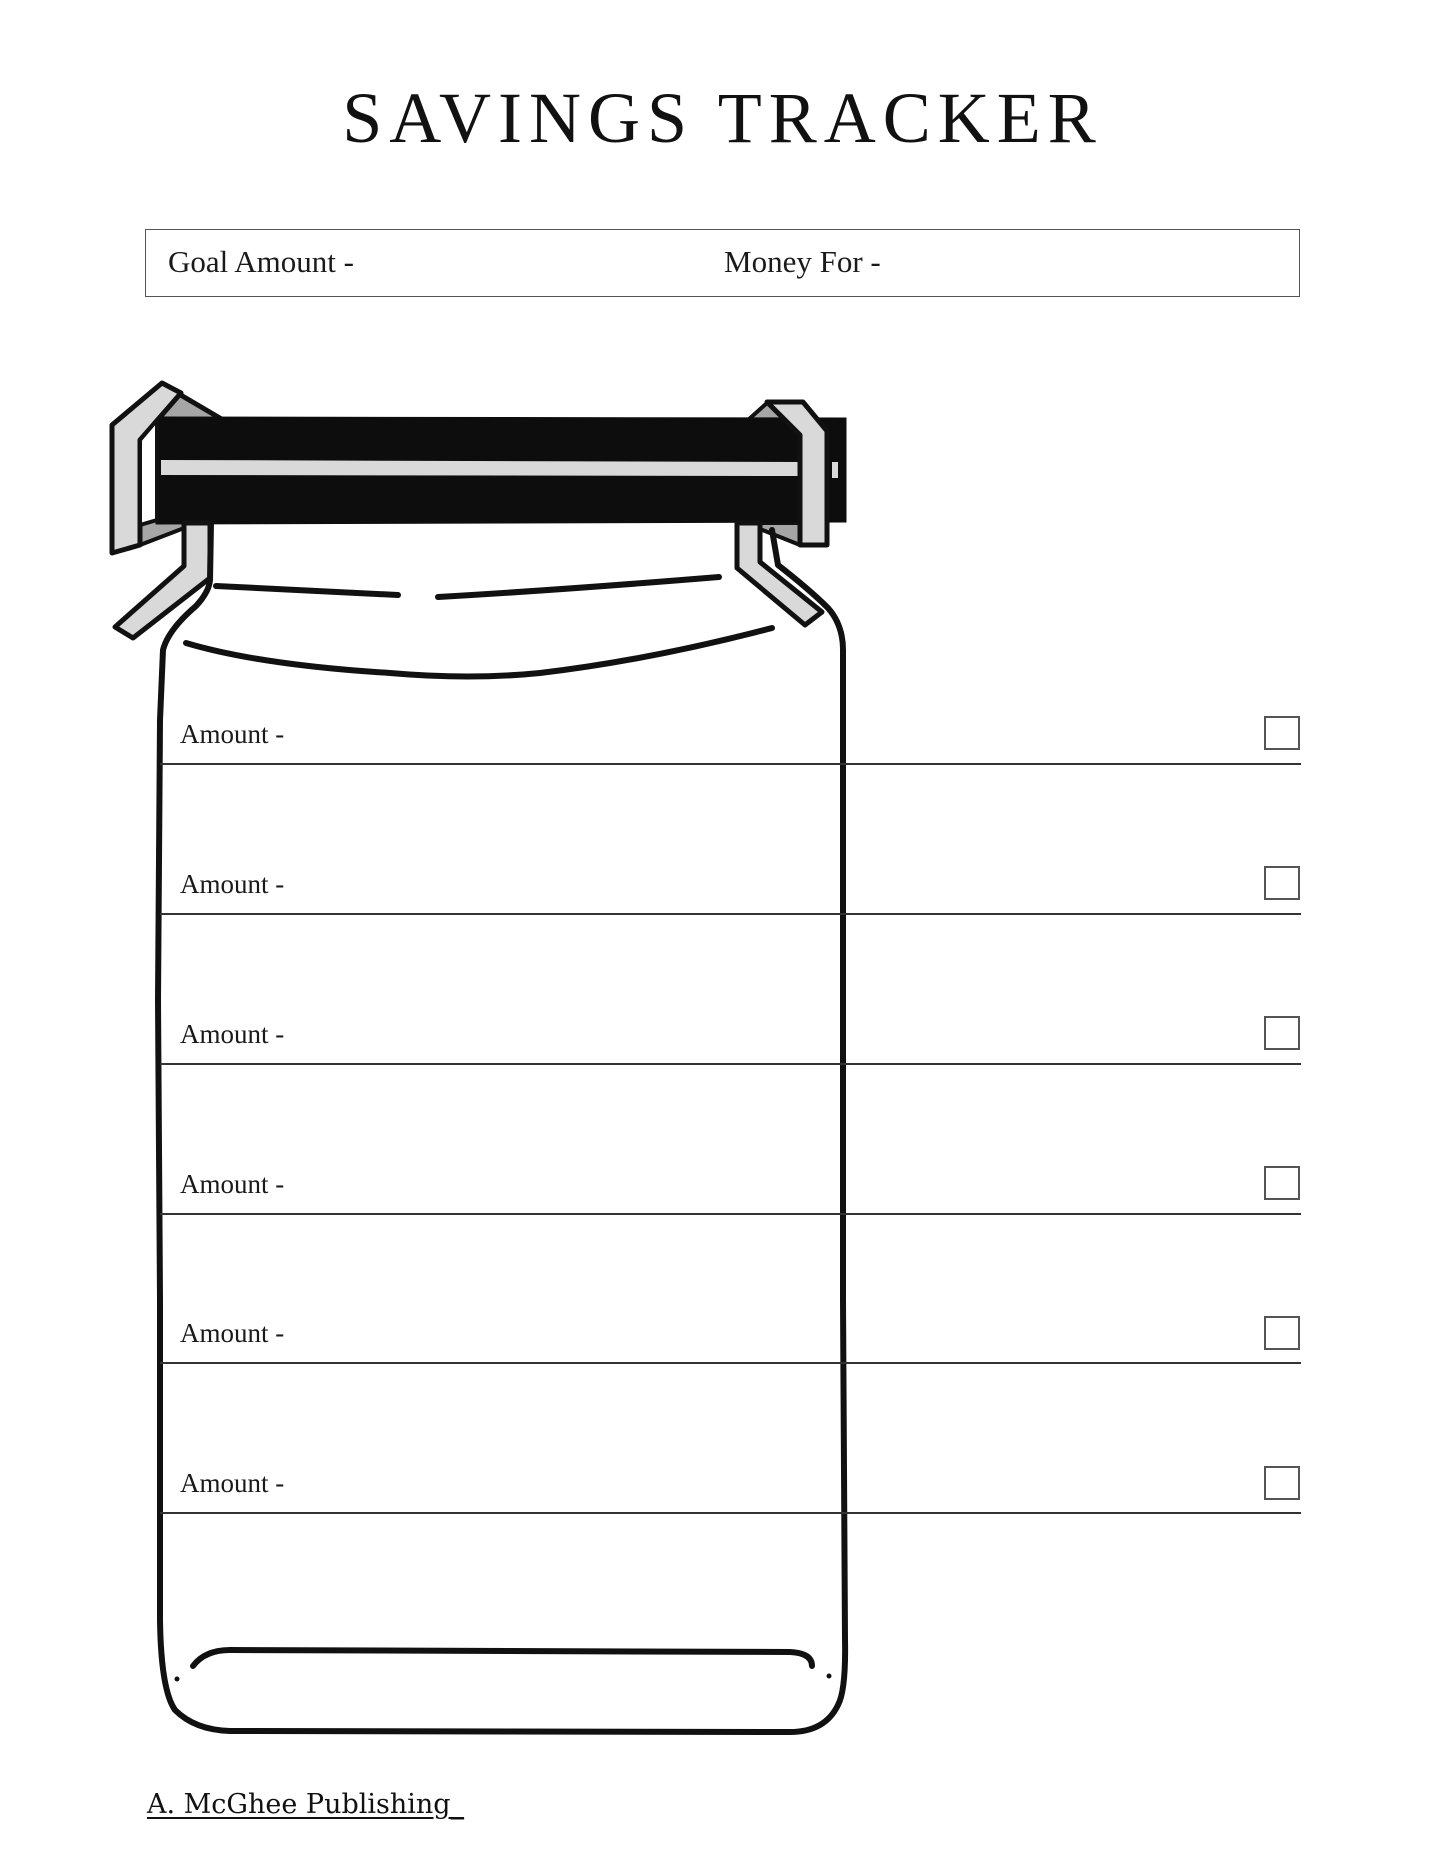  What do you see at coordinates (835, 470) in the screenshot?
I see `jar-lid-notch` at bounding box center [835, 470].